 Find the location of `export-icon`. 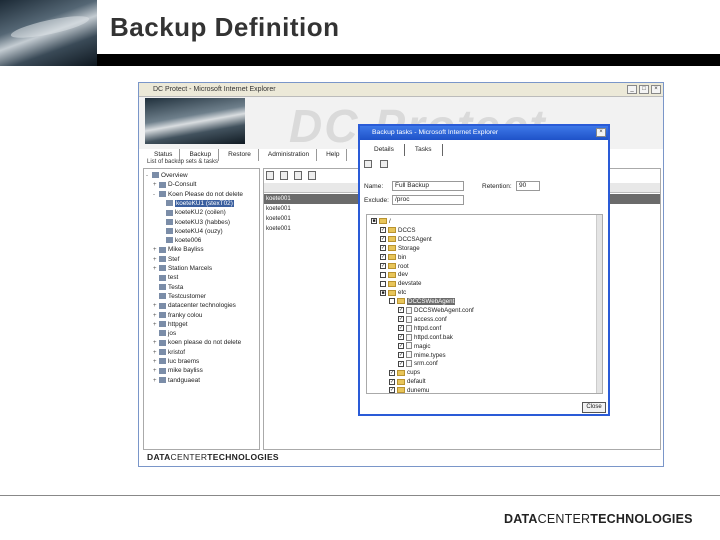

export-icon is located at coordinates (312, 175).